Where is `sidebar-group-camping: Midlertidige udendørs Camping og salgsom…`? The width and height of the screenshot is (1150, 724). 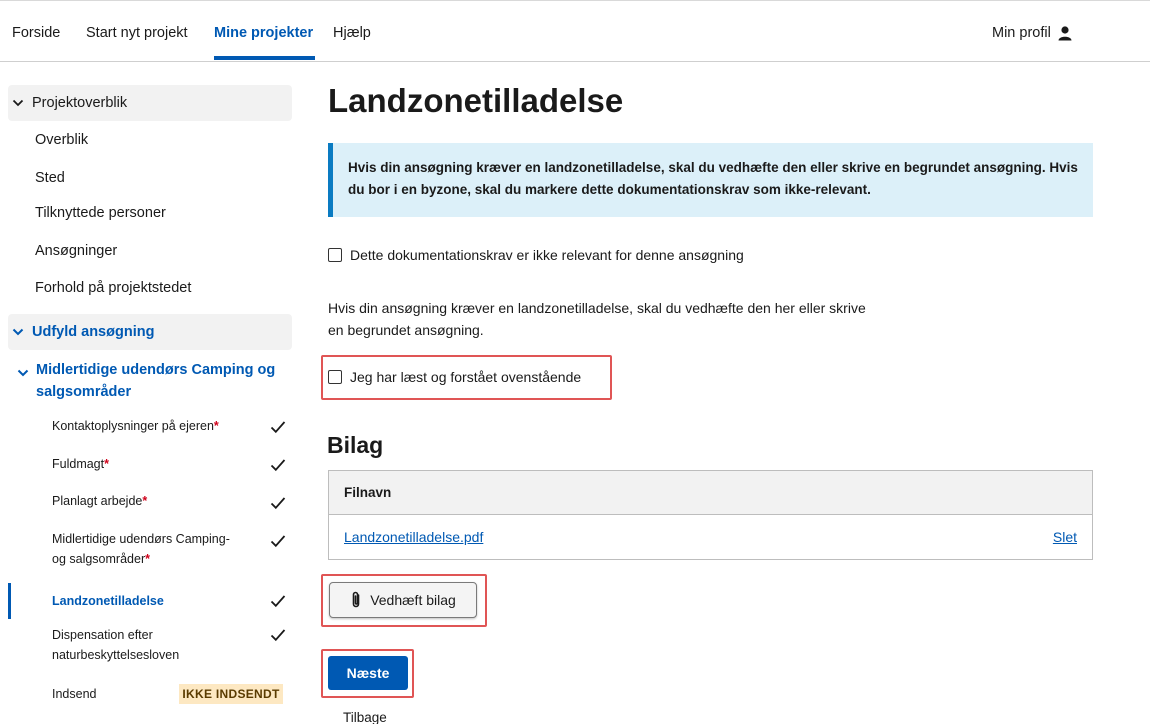
sidebar-group-camping: Midlertidige udendørs Camping og salgsom… is located at coordinates (152, 381).